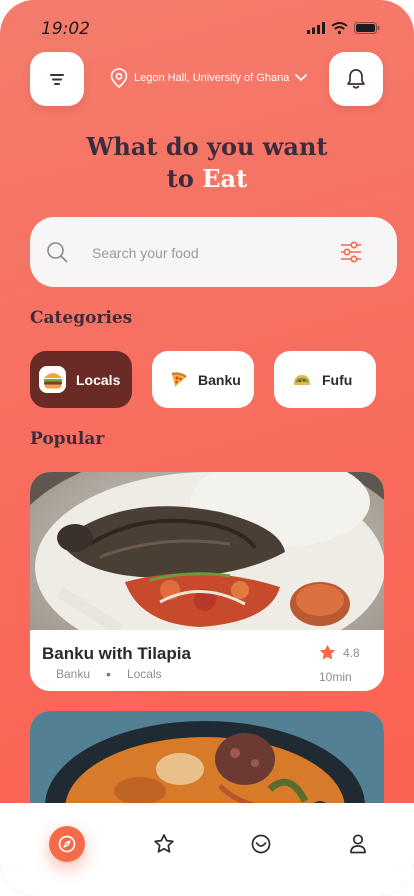 Image resolution: width=414 pixels, height=896 pixels. I want to click on compass-icon, so click(67, 844).